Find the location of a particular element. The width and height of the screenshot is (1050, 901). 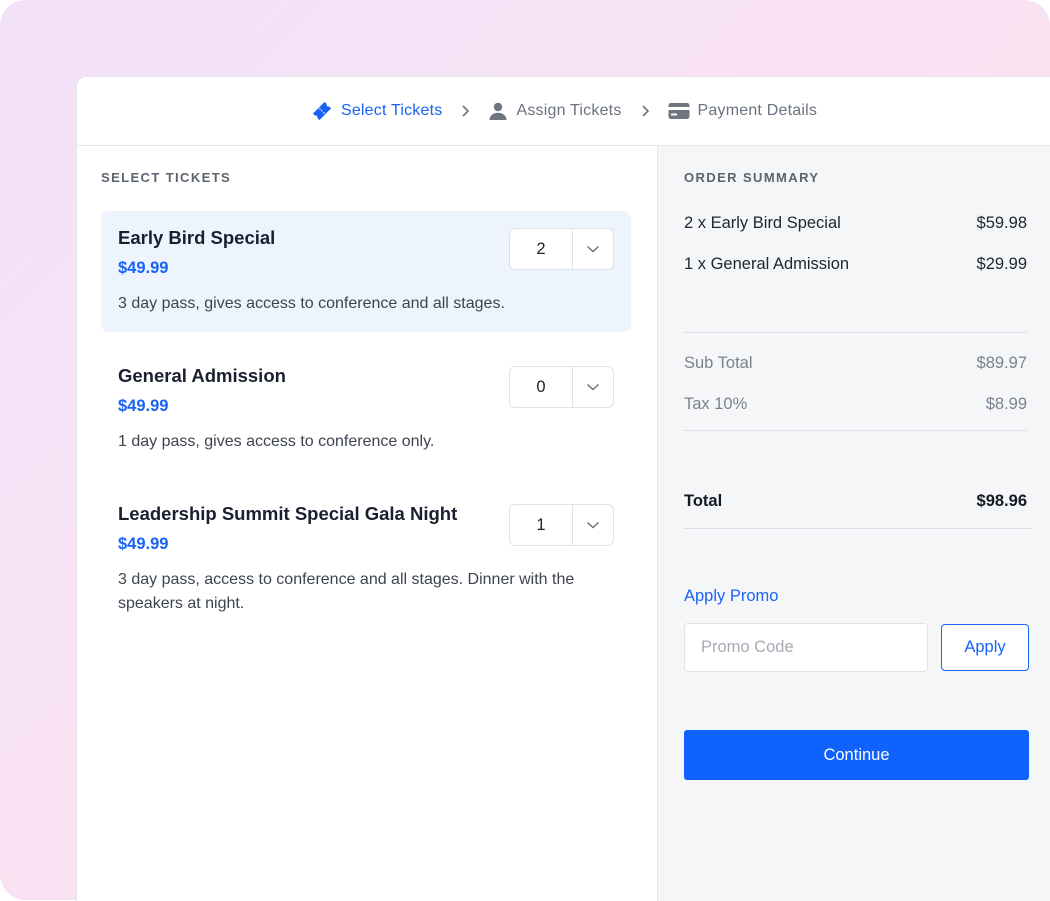

total-amount: $98.96 is located at coordinates (1001, 501).